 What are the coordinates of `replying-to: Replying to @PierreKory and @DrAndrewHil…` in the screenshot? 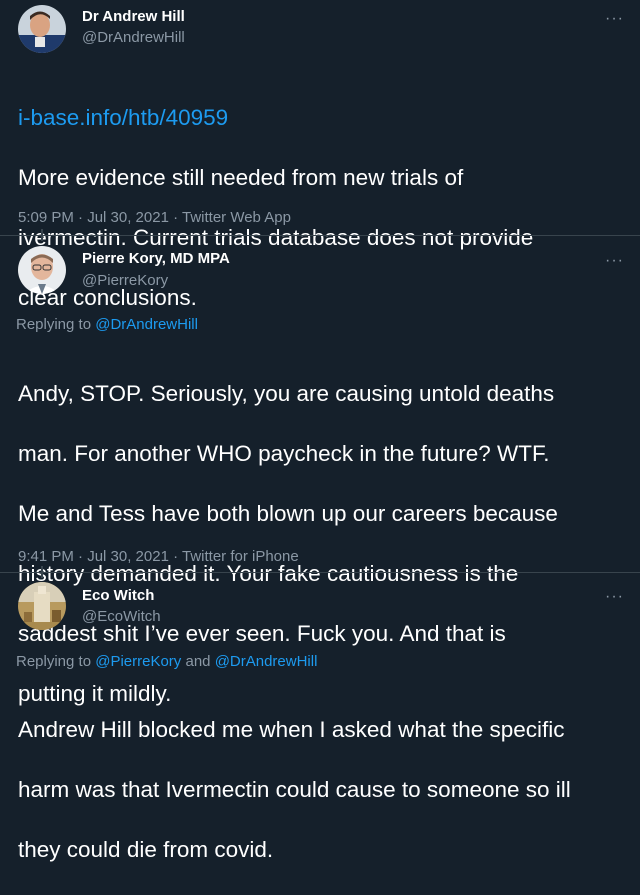 It's located at (166, 661).